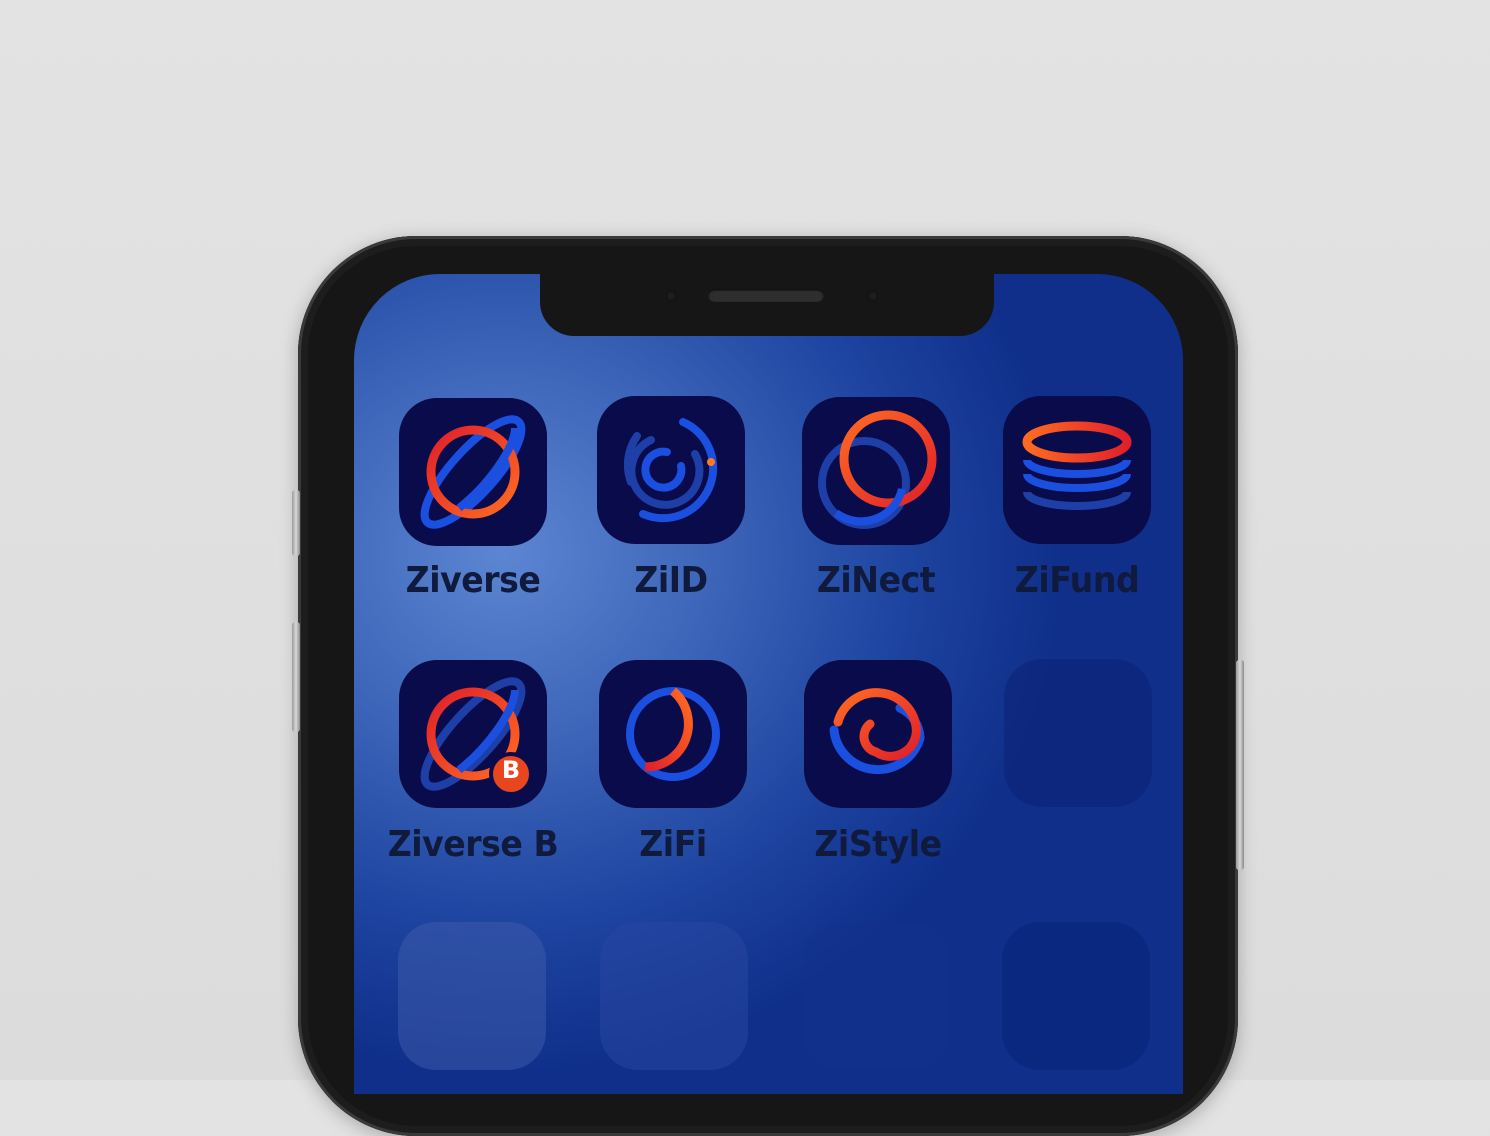 This screenshot has height=1136, width=1490. What do you see at coordinates (873, 296) in the screenshot?
I see `front-camera` at bounding box center [873, 296].